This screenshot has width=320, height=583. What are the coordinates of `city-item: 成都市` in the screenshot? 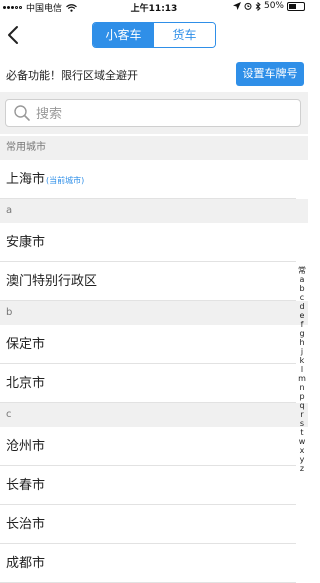 It's located at (148, 563).